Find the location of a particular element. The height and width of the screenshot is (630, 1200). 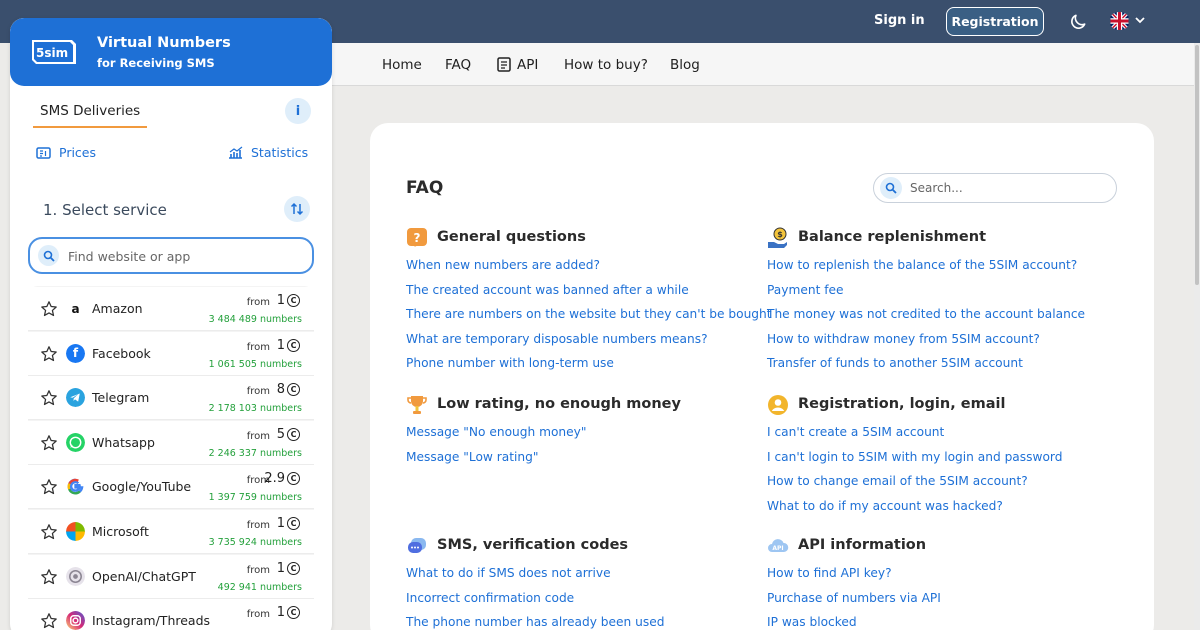

service-name: Whatsapp is located at coordinates (123, 442).